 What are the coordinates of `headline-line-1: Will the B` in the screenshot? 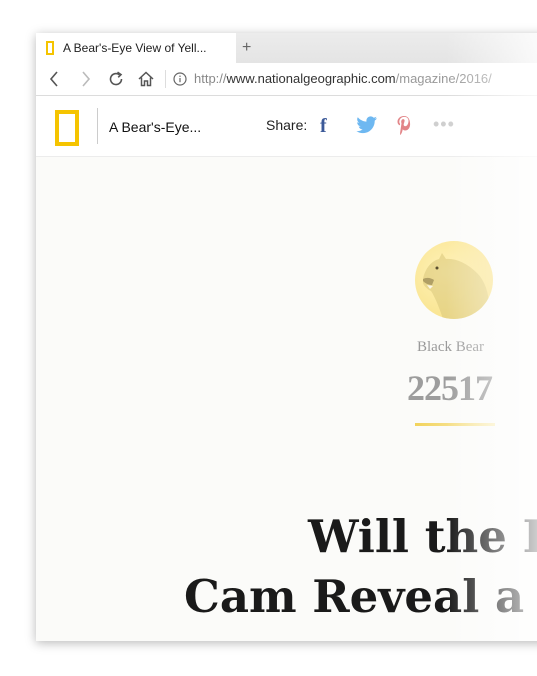 It's located at (422, 536).